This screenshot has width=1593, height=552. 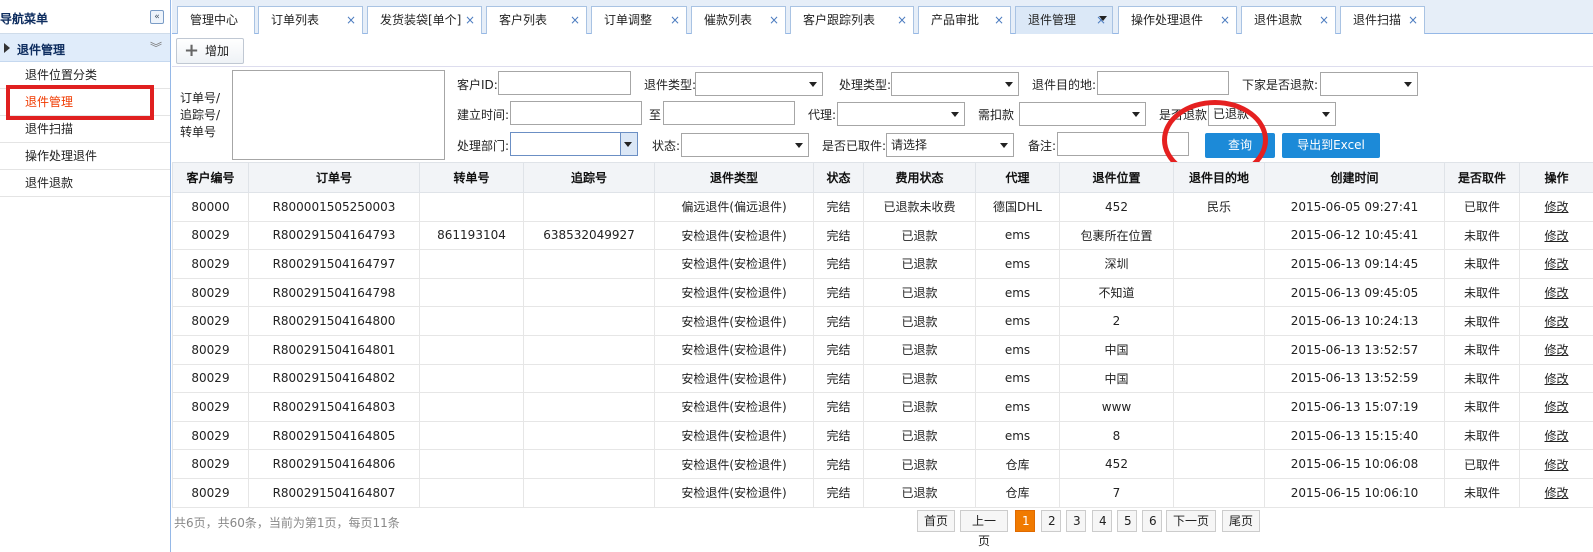 I want to click on created-time-end-input, so click(x=729, y=113).